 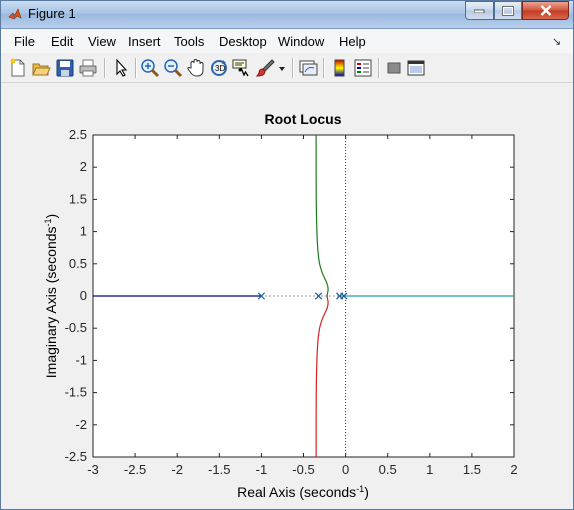 What do you see at coordinates (81, 359) in the screenshot?
I see `y-tick-label: -1` at bounding box center [81, 359].